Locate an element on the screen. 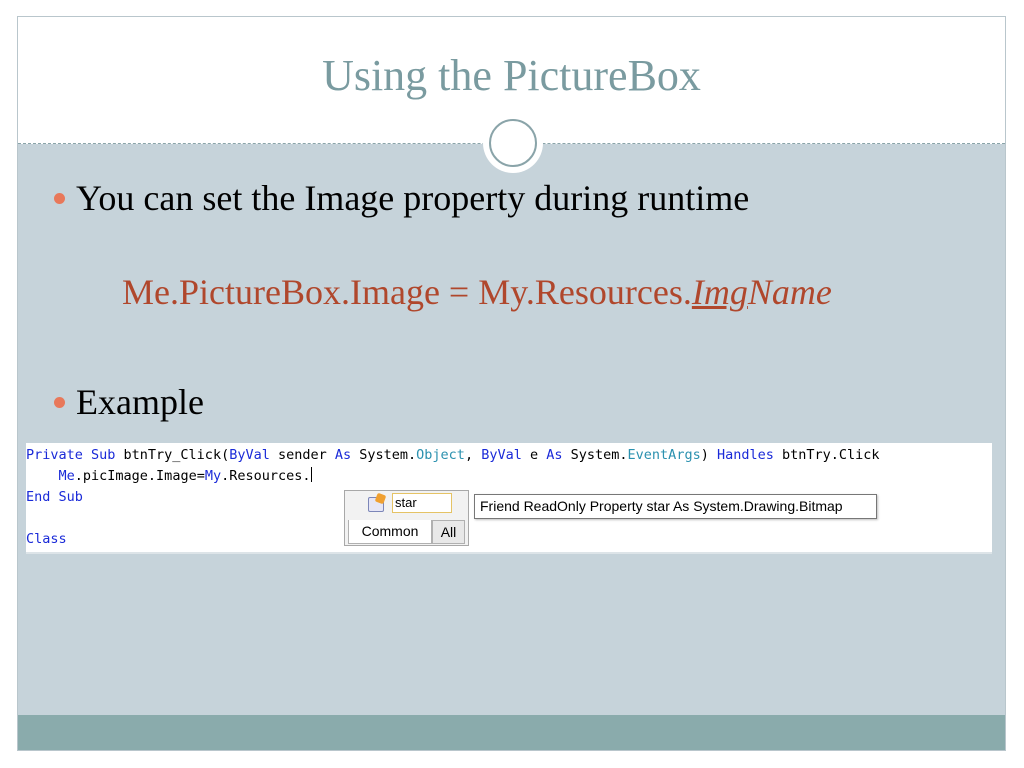  code-token: .picImage.Image= is located at coordinates (139, 476).